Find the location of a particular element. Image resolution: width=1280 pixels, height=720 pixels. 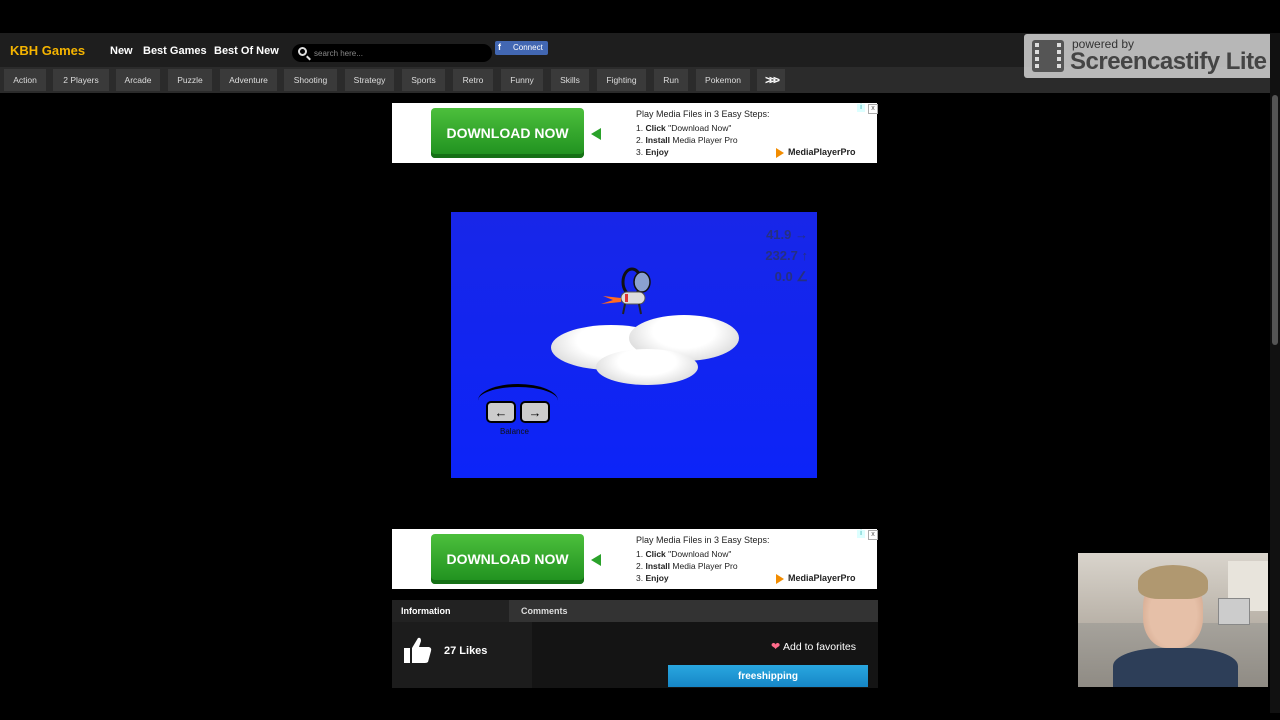

nav-best-of-new: Best Of New is located at coordinates (246, 51).